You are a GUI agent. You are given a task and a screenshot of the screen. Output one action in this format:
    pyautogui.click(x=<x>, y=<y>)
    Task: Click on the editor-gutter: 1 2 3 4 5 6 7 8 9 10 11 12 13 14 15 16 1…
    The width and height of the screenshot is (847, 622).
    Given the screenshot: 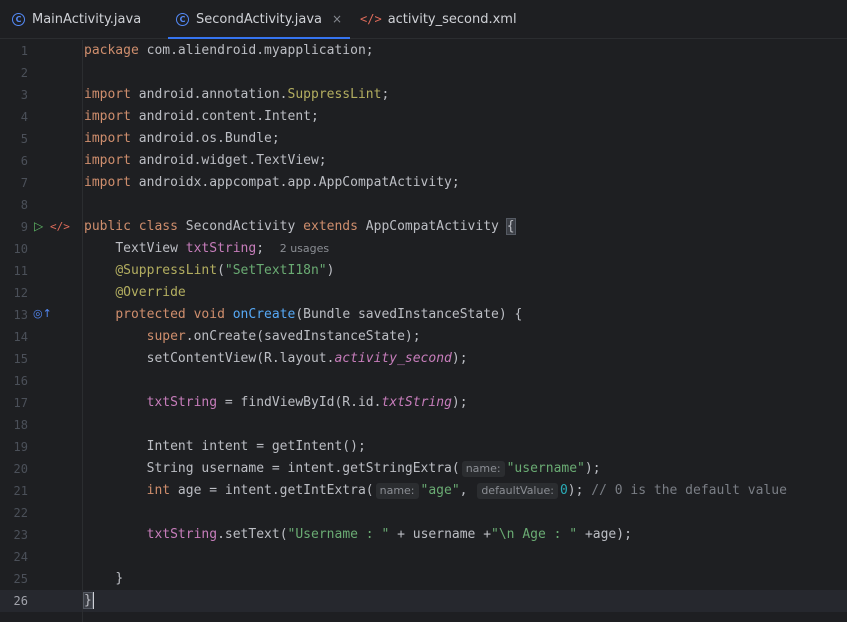 What is the action you would take?
    pyautogui.click(x=42, y=331)
    